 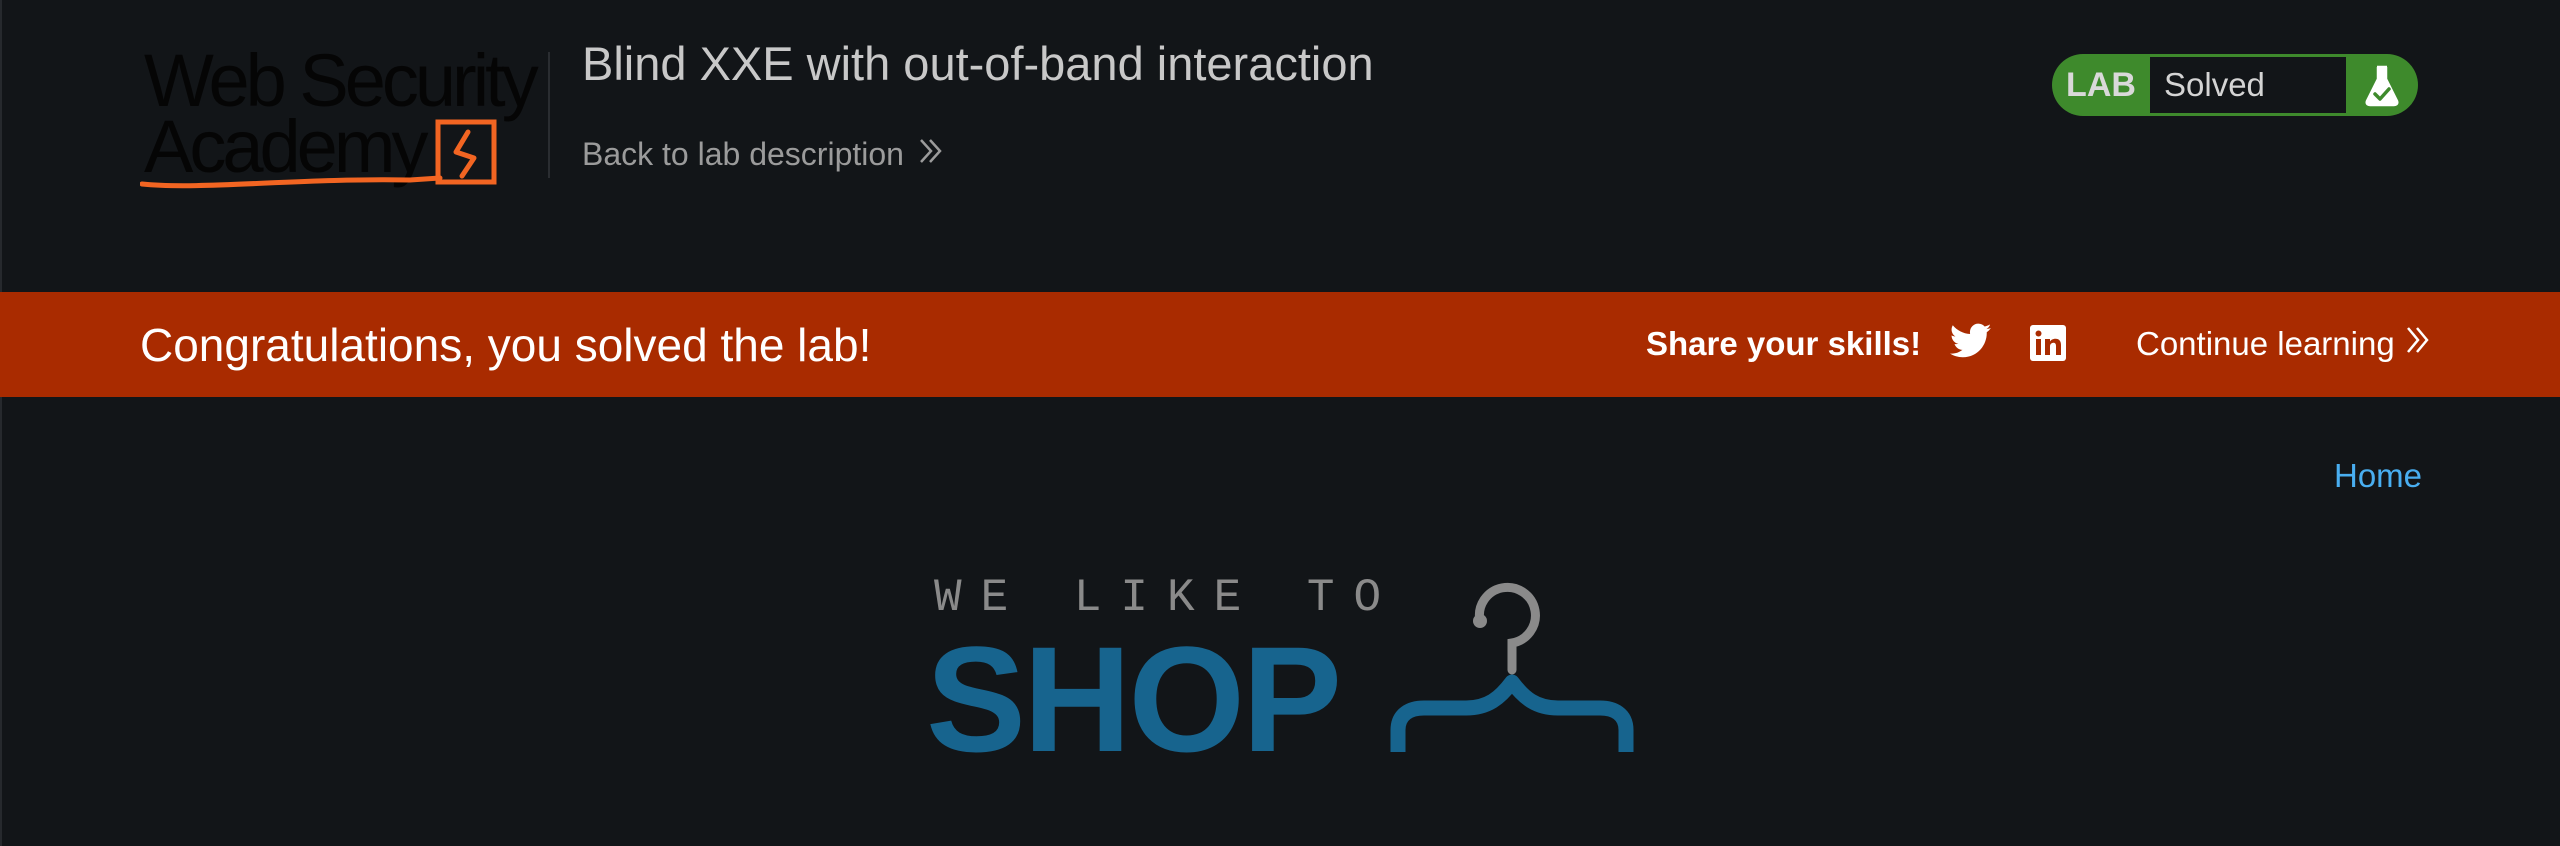 I want to click on continue-learning-link: Continue learning, so click(x=2283, y=344).